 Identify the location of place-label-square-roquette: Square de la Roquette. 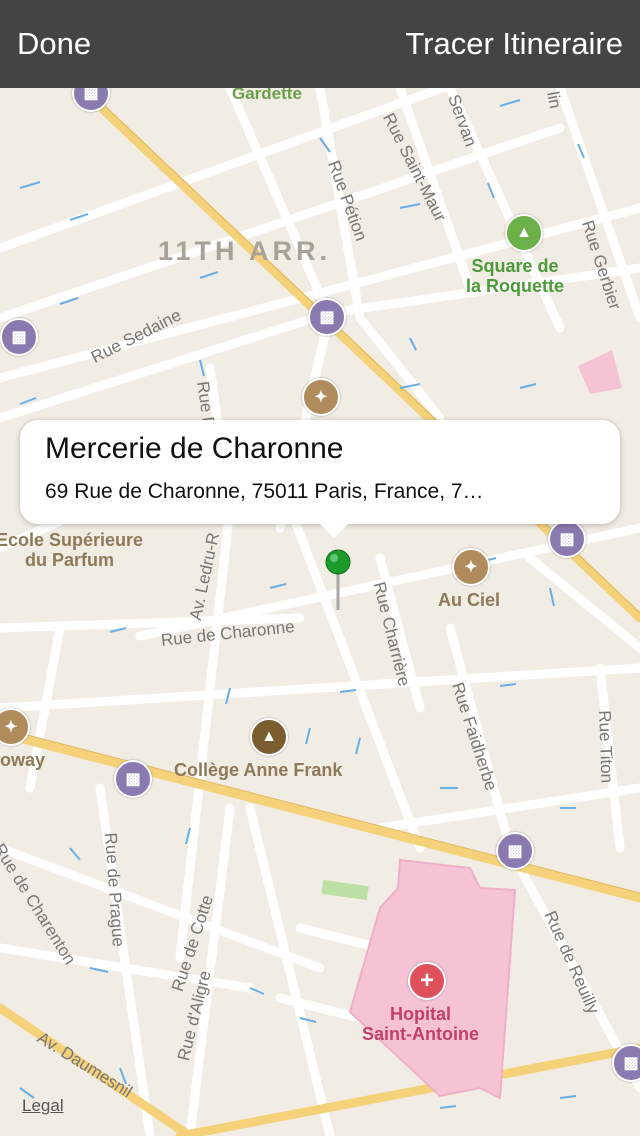
(515, 276).